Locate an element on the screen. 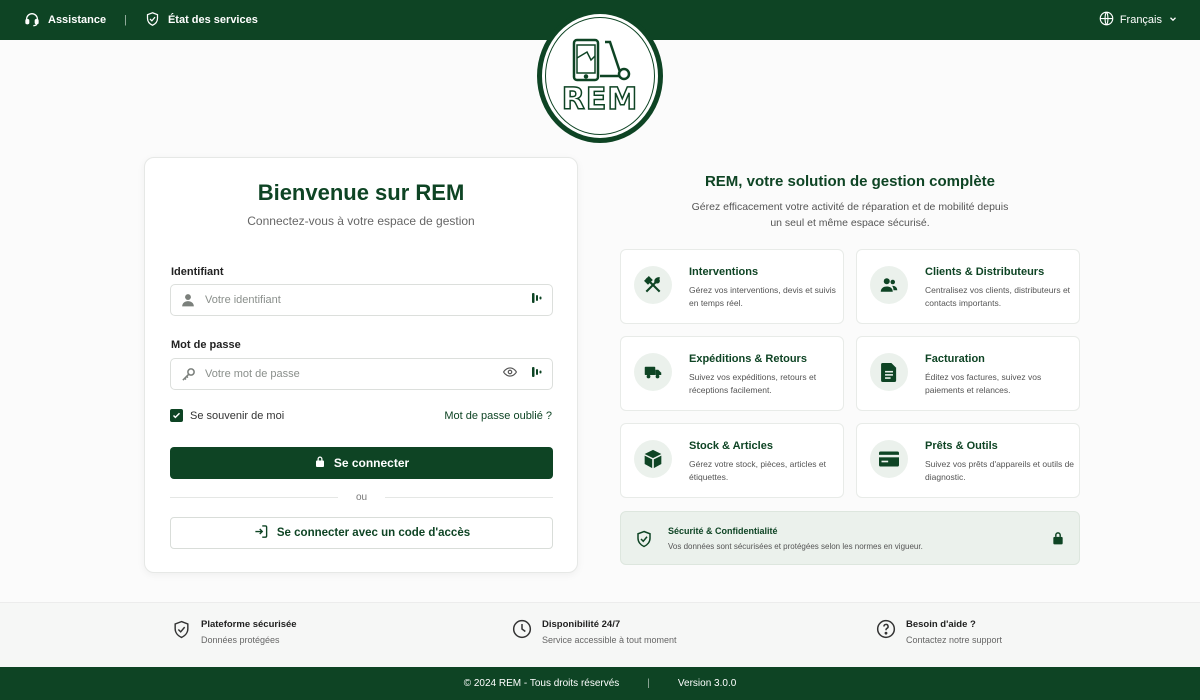  user-icon is located at coordinates (188, 300).